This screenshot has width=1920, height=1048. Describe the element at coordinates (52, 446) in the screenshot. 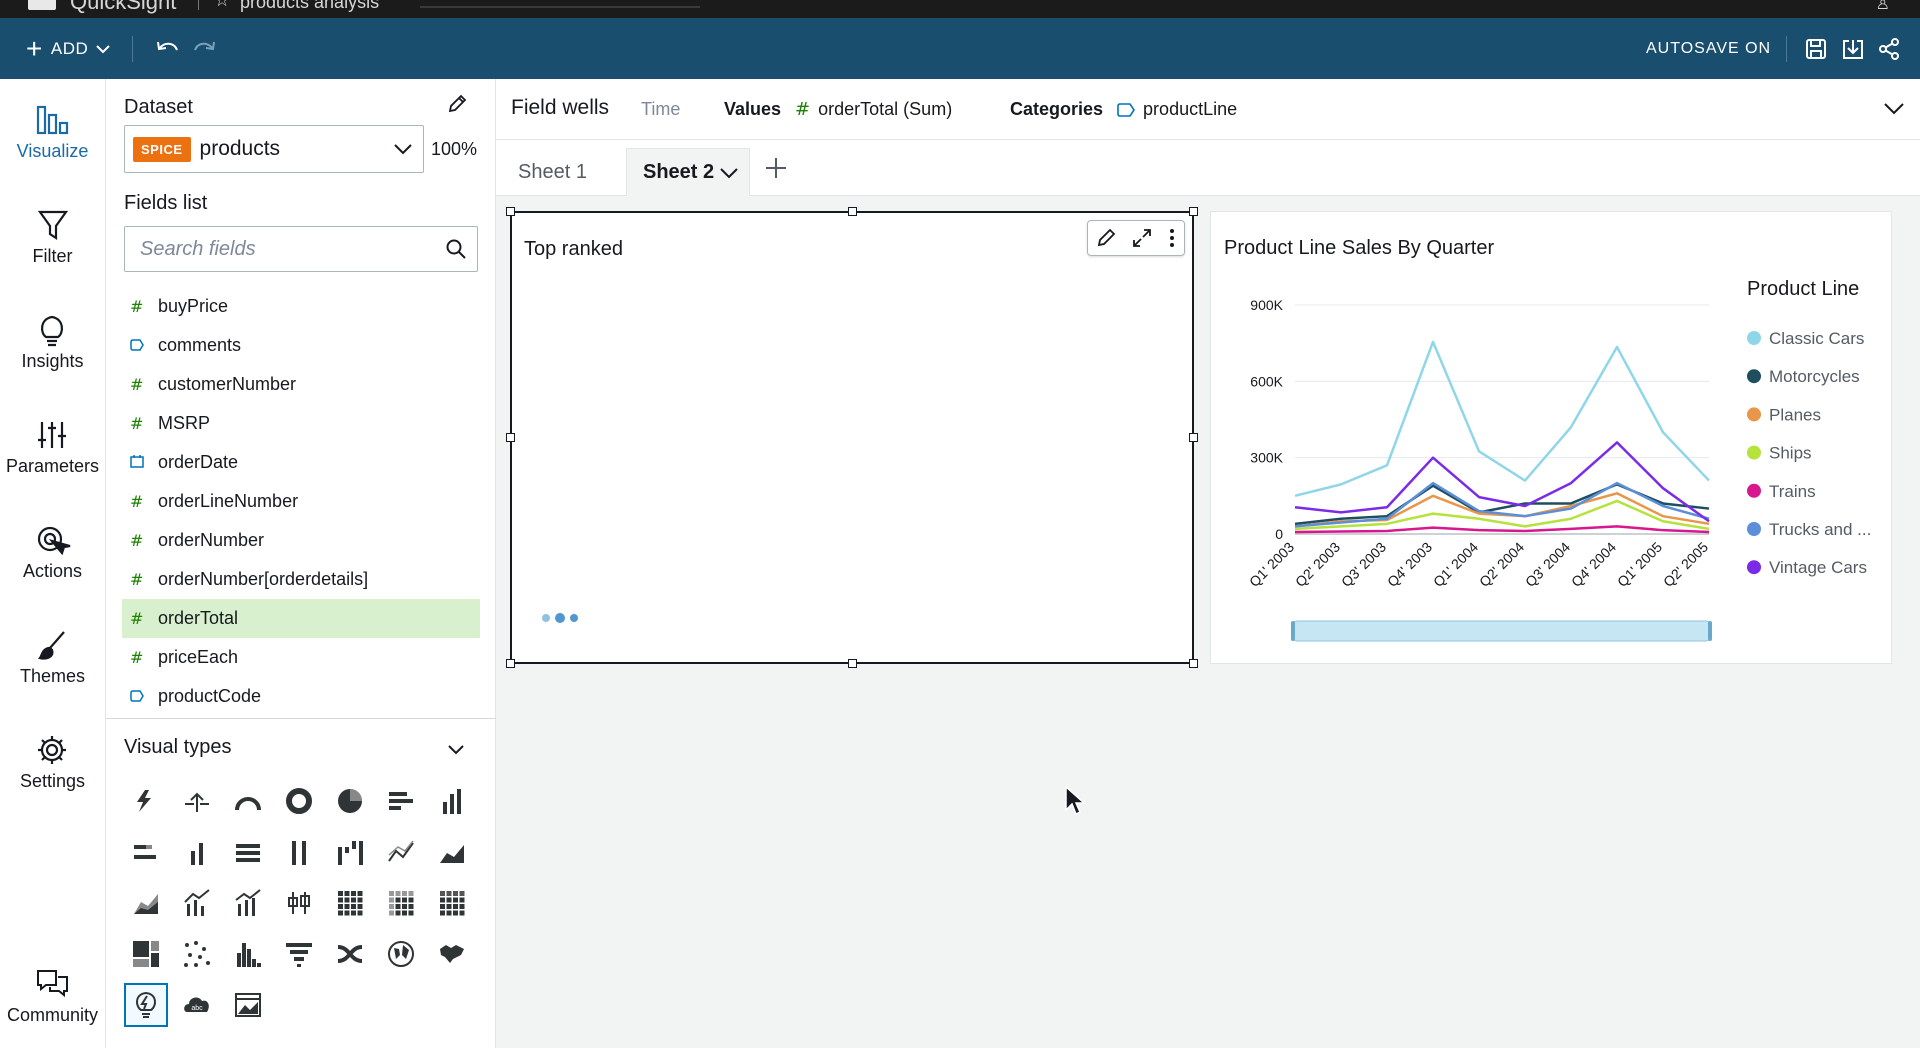

I see `nav-parameters: Parameters` at that location.